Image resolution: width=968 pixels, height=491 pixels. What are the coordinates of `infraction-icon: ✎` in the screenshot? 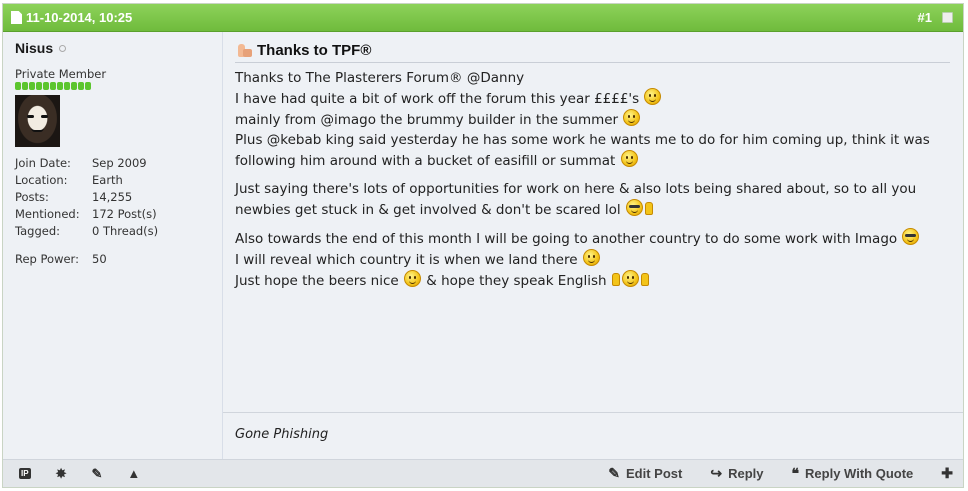 It's located at (96, 474).